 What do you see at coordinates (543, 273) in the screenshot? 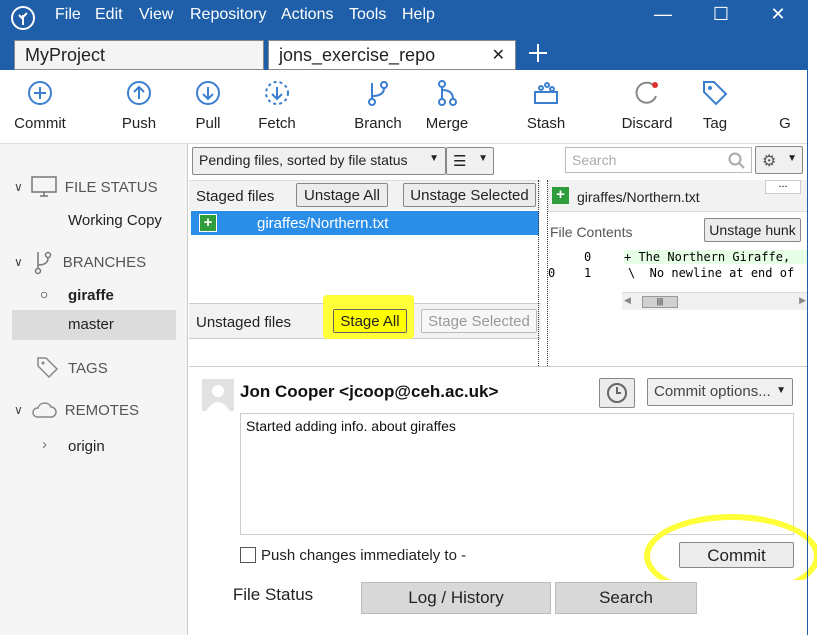
I see `pane-splitter` at bounding box center [543, 273].